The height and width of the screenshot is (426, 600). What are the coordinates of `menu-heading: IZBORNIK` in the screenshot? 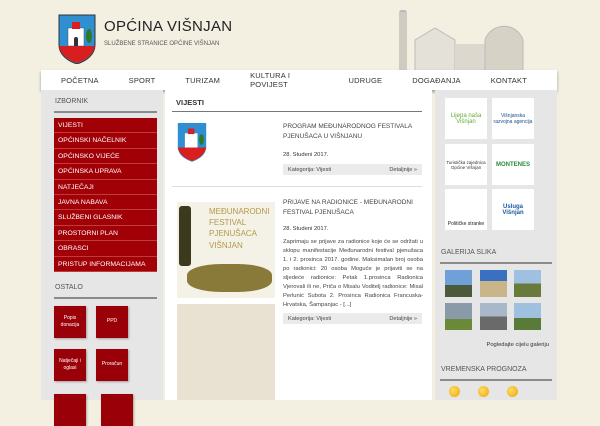 It's located at (72, 101).